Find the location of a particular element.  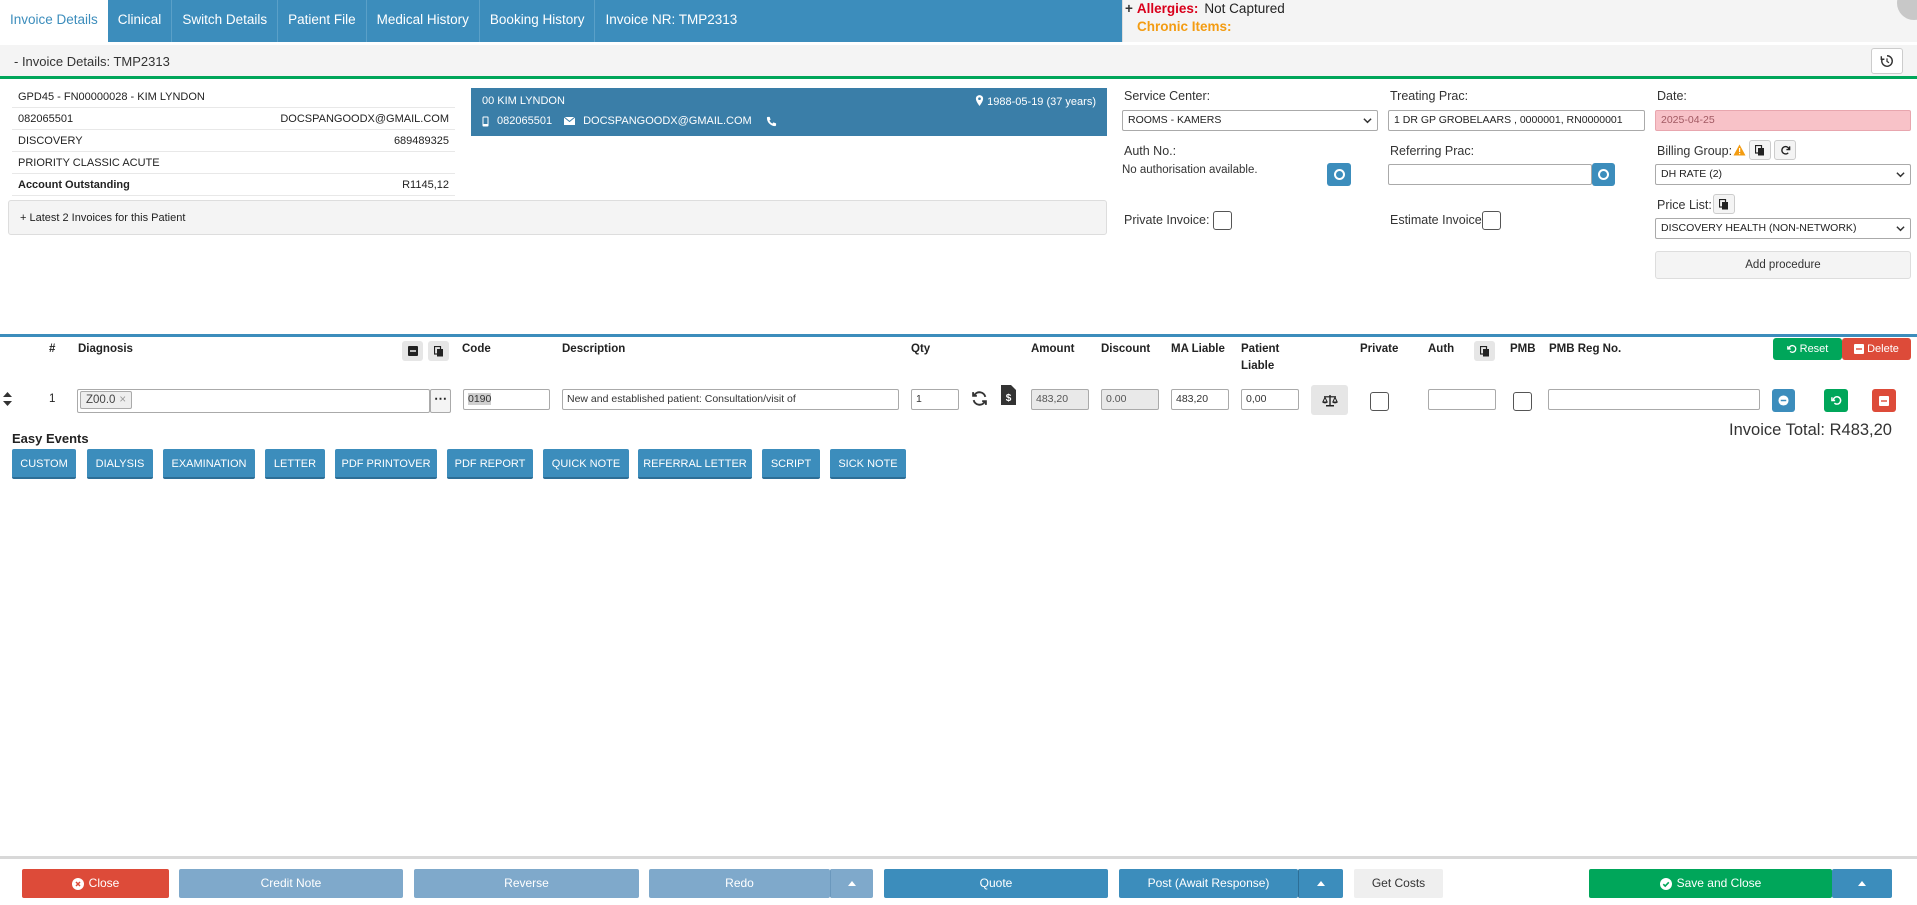

patient-contact-row: 082065501 DOCSPANGOODX@GMAIL.COM is located at coordinates (233, 119).